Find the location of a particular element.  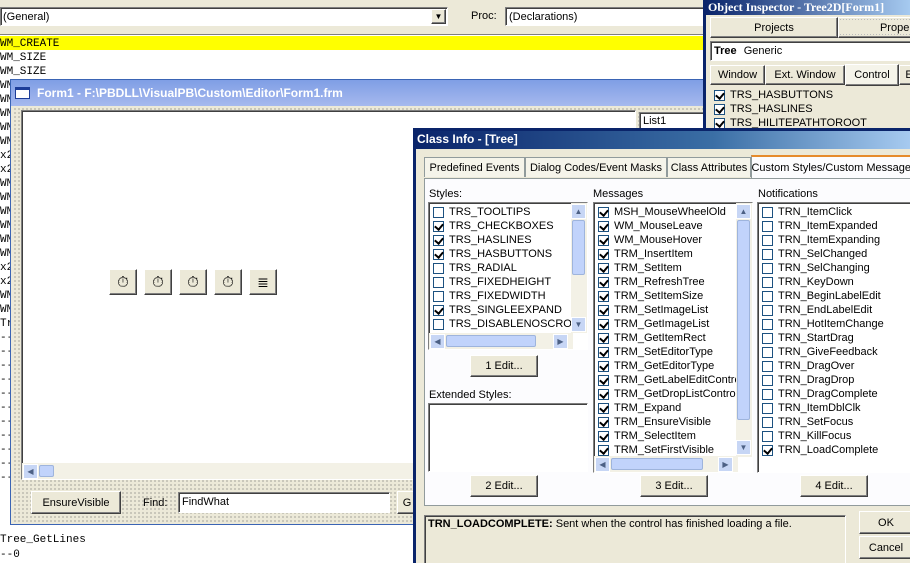

tab-custom-styles: Custom Styles/Custom Messages is located at coordinates (830, 167).